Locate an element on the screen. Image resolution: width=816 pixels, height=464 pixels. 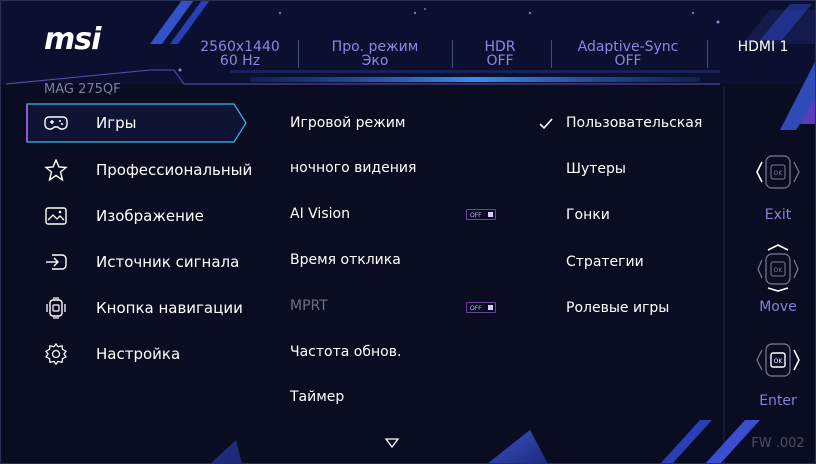
submenu-refresh-rate: Частота обнов. is located at coordinates (345, 352).